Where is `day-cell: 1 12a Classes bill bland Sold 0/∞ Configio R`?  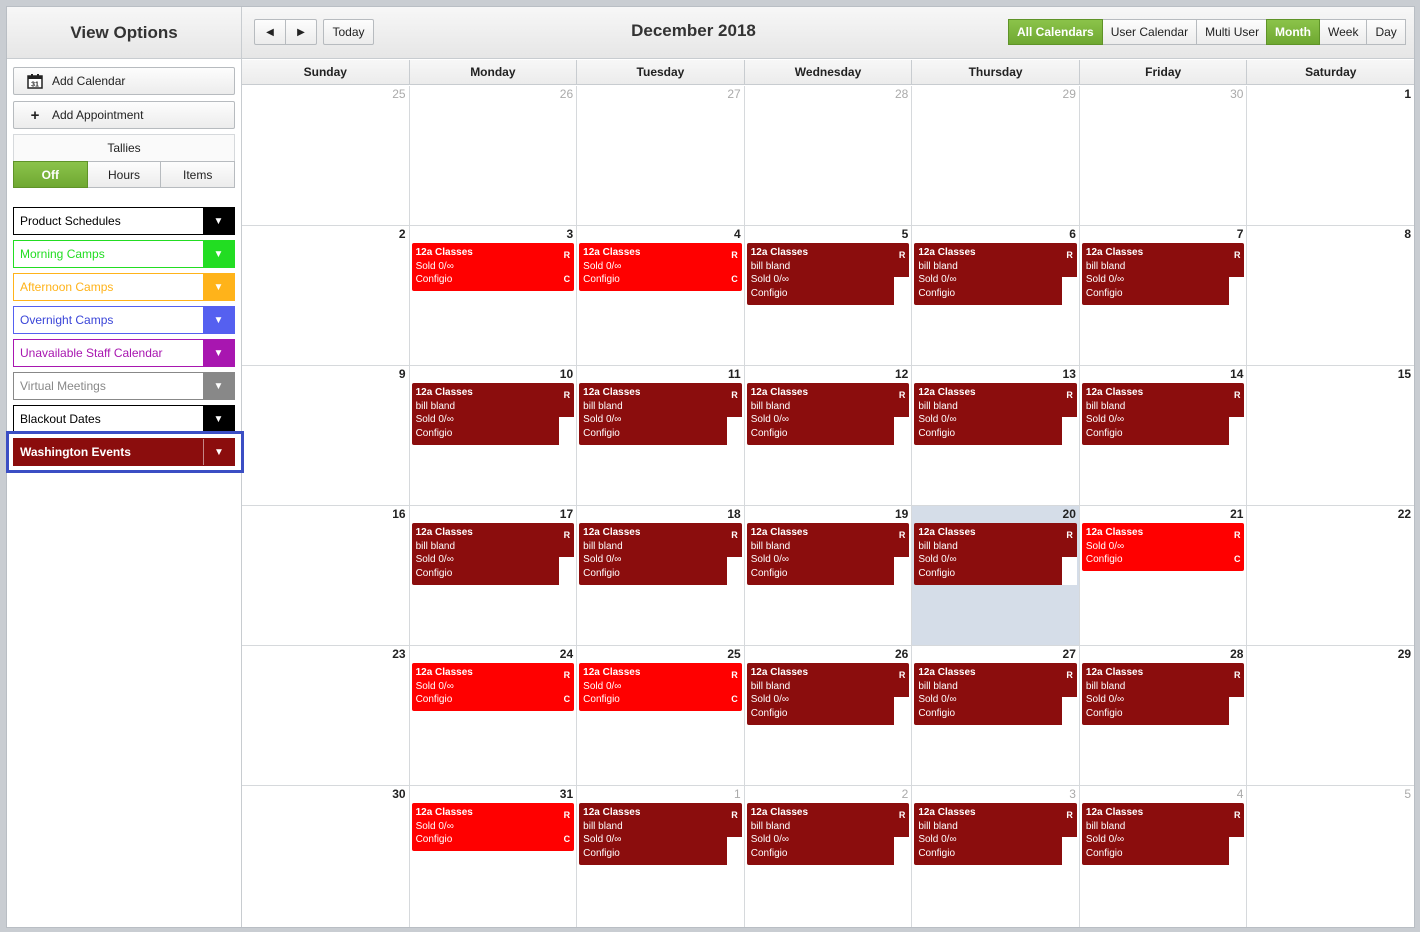 day-cell: 1 12a Classes bill bland Sold 0/∞ Configio R is located at coordinates (661, 856).